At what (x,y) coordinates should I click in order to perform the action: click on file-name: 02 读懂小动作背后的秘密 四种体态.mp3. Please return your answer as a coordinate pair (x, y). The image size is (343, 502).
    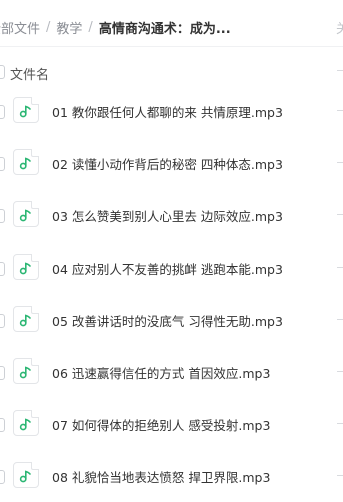
    Looking at the image, I should click on (167, 163).